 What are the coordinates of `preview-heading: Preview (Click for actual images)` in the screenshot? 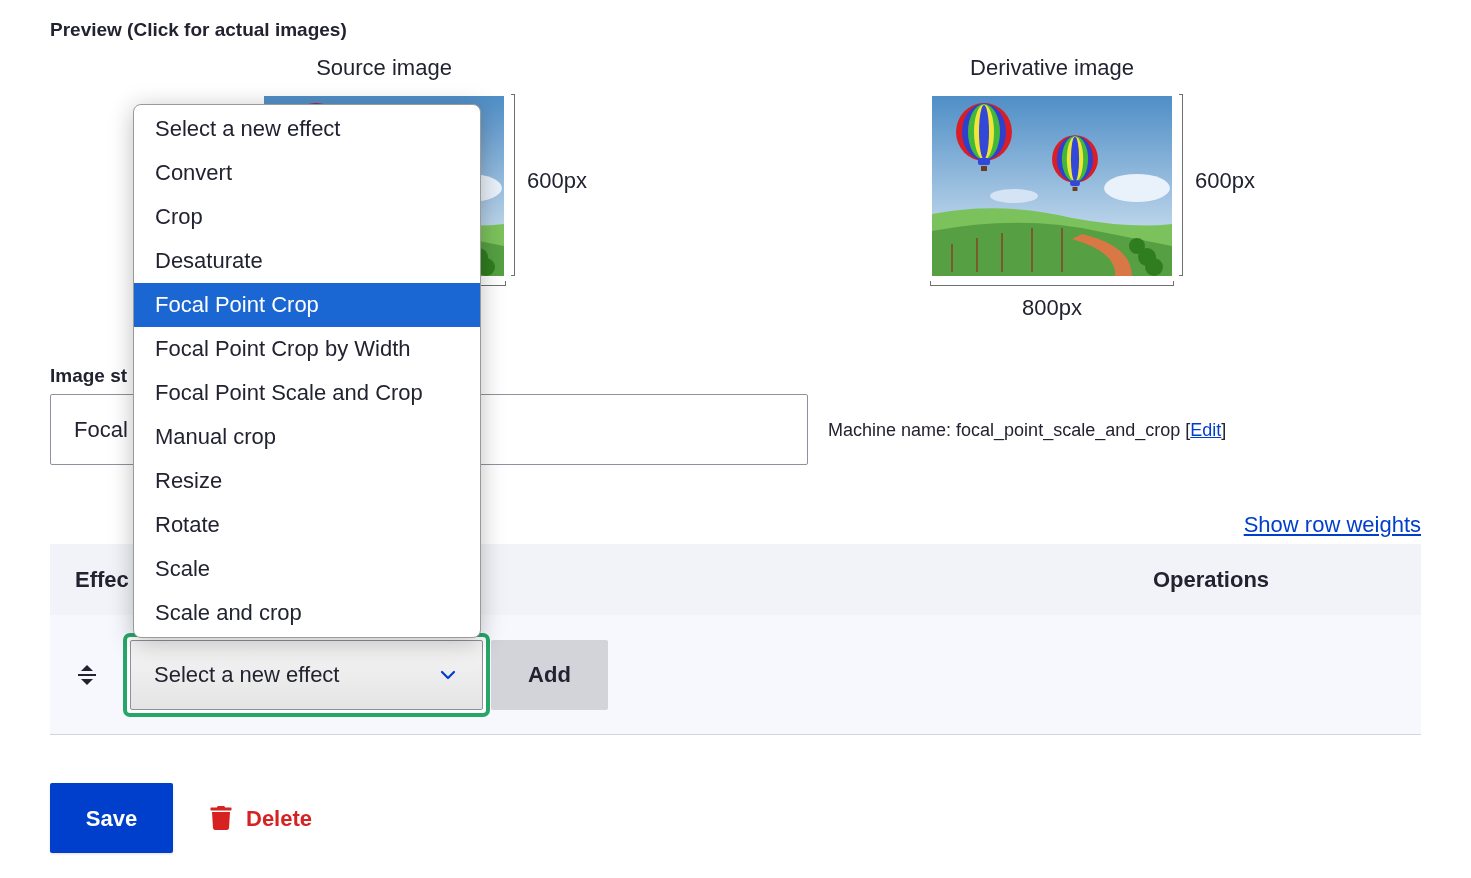 It's located at (198, 30).